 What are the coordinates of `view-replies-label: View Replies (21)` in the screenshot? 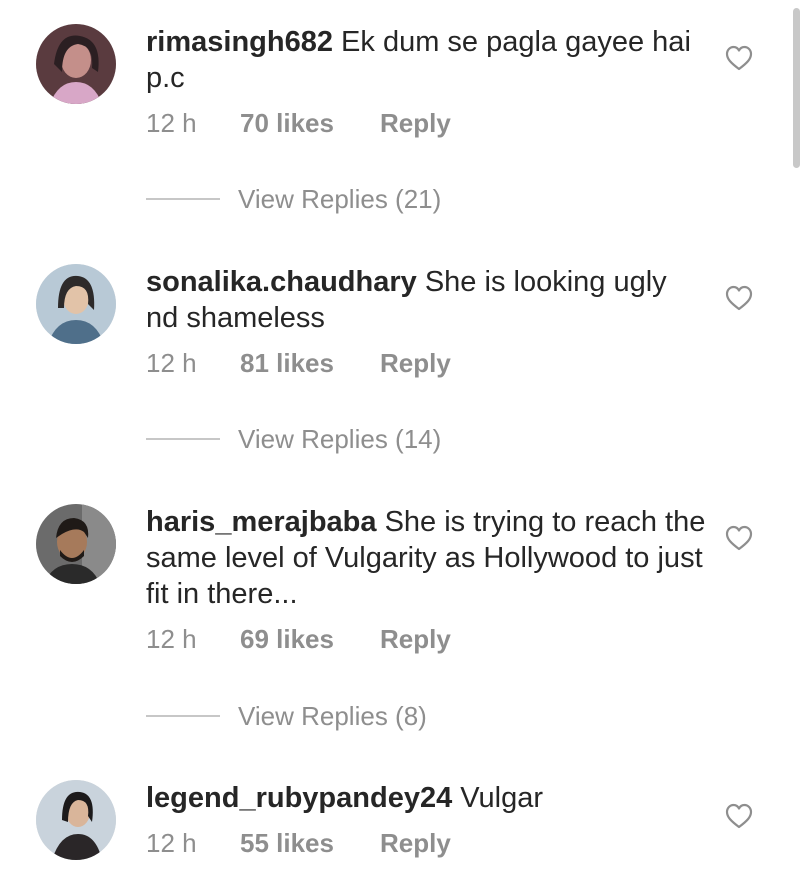 It's located at (339, 199).